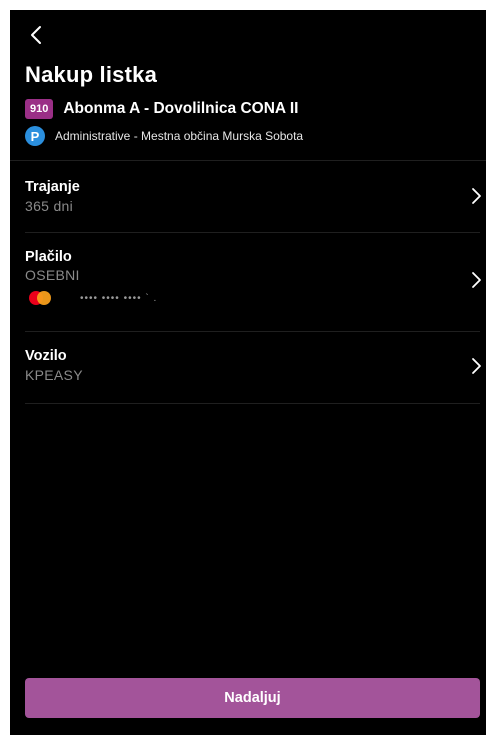  I want to click on mastercard-icon, so click(40, 298).